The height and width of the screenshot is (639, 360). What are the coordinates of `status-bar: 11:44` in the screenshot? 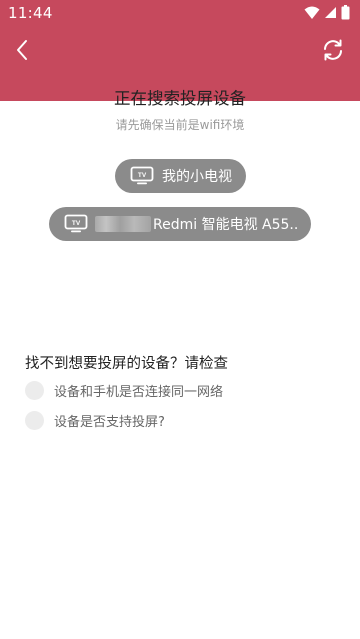 It's located at (180, 13).